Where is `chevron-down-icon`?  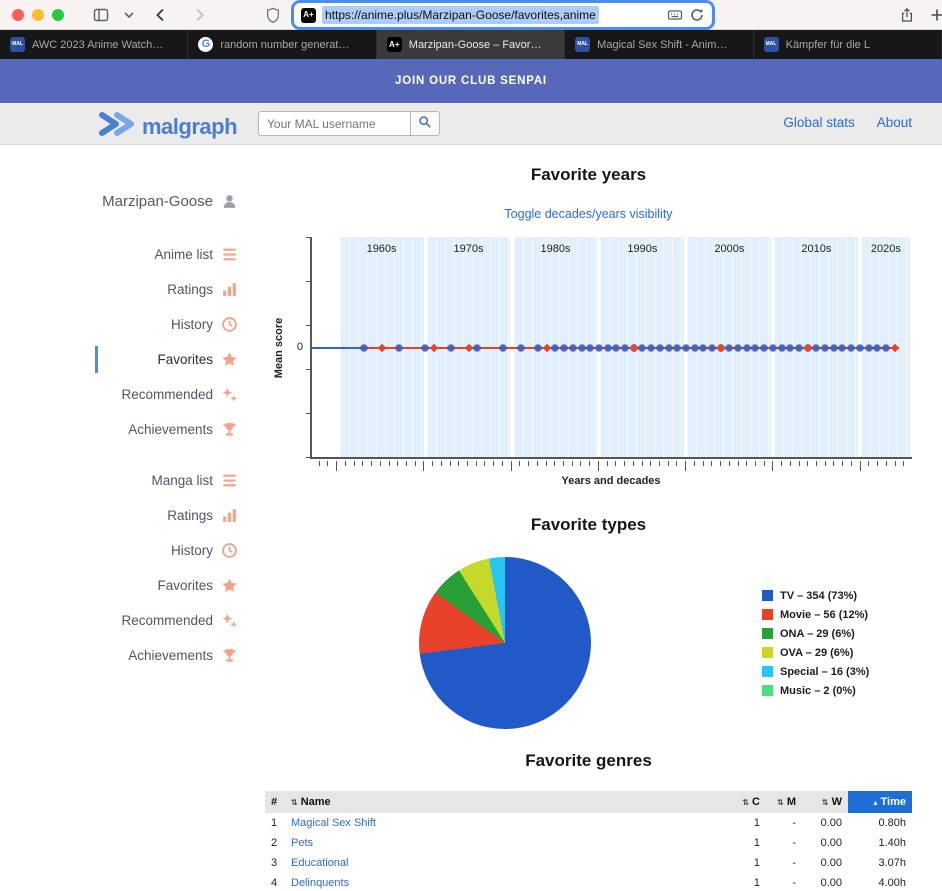
chevron-down-icon is located at coordinates (129, 15).